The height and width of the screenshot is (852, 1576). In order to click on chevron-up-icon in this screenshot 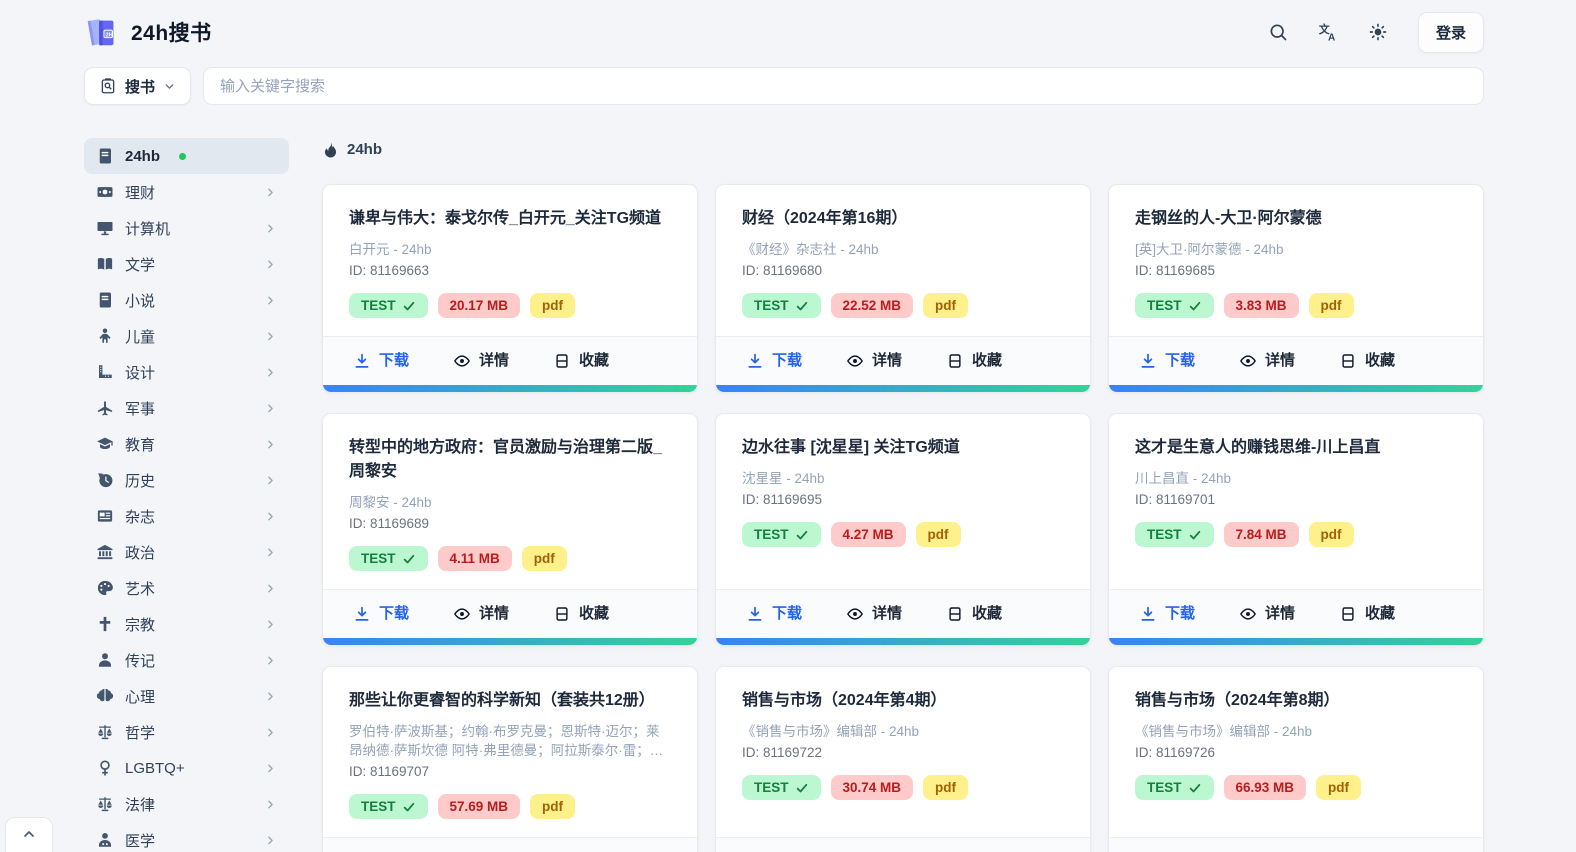, I will do `click(29, 835)`.